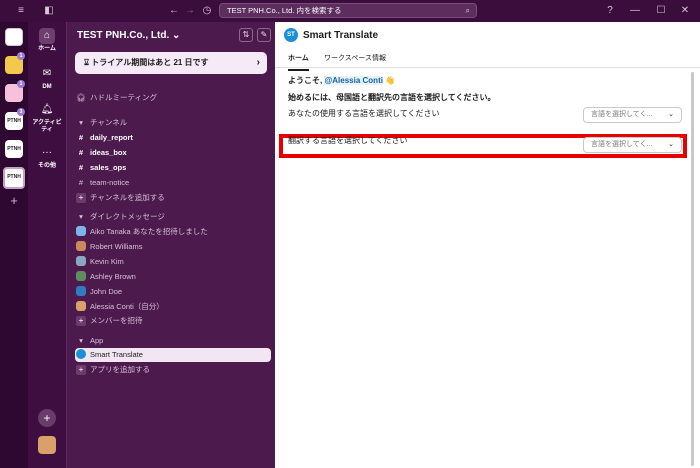 The image size is (700, 468). Describe the element at coordinates (127, 197) in the screenshot. I see `add-channel-label: チャンネルを追加する` at that location.